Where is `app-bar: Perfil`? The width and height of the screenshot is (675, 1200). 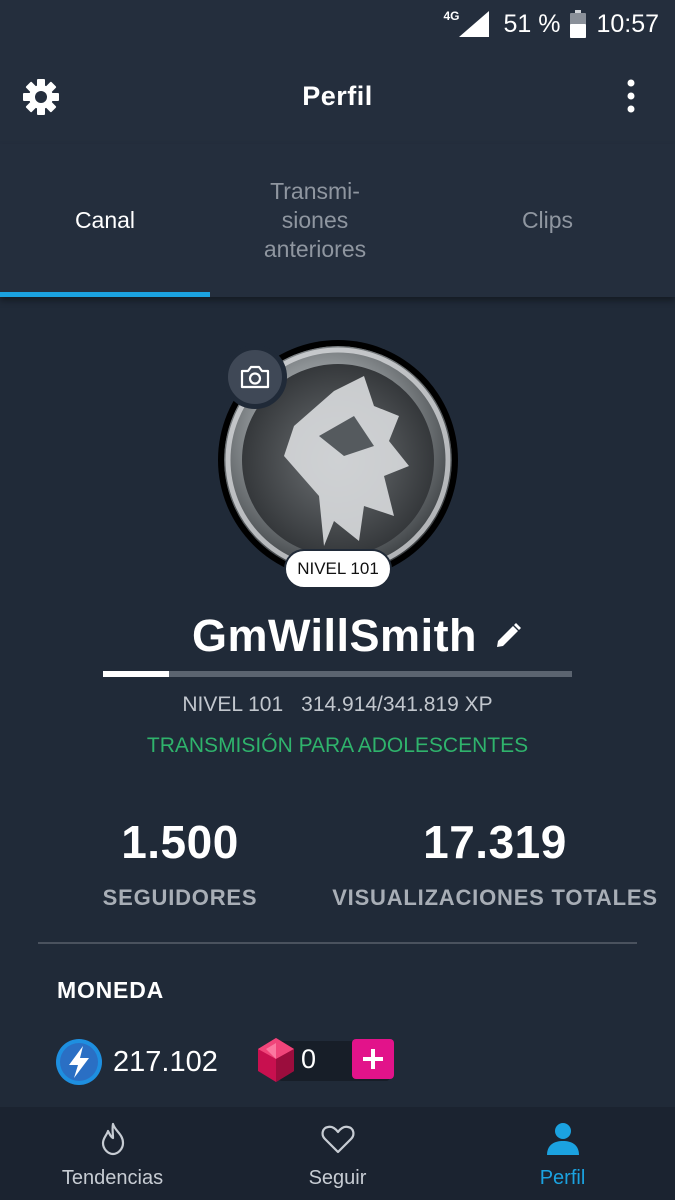 app-bar: Perfil is located at coordinates (337, 96).